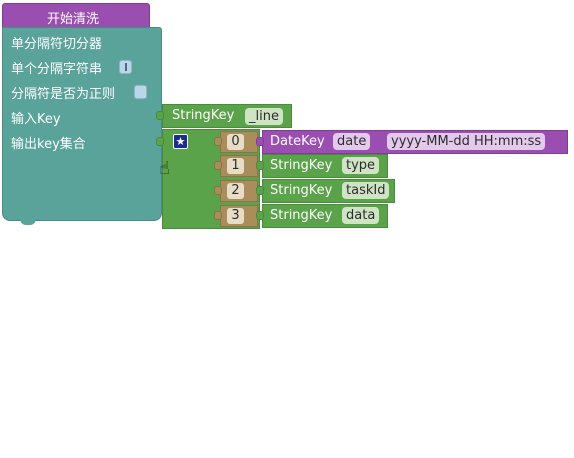  I want to click on stringkey-label-taskid: StringKey, so click(301, 190).